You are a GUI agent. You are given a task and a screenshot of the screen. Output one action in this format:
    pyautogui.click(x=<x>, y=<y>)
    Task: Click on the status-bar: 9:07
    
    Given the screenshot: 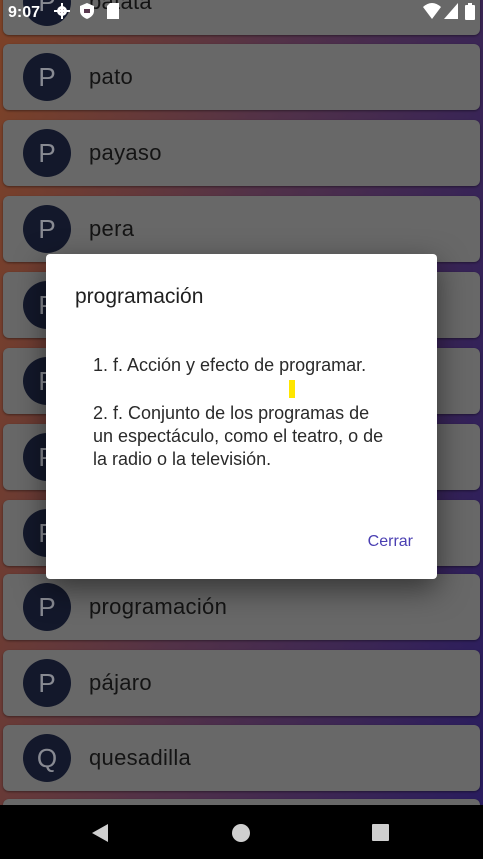 What is the action you would take?
    pyautogui.click(x=241, y=13)
    